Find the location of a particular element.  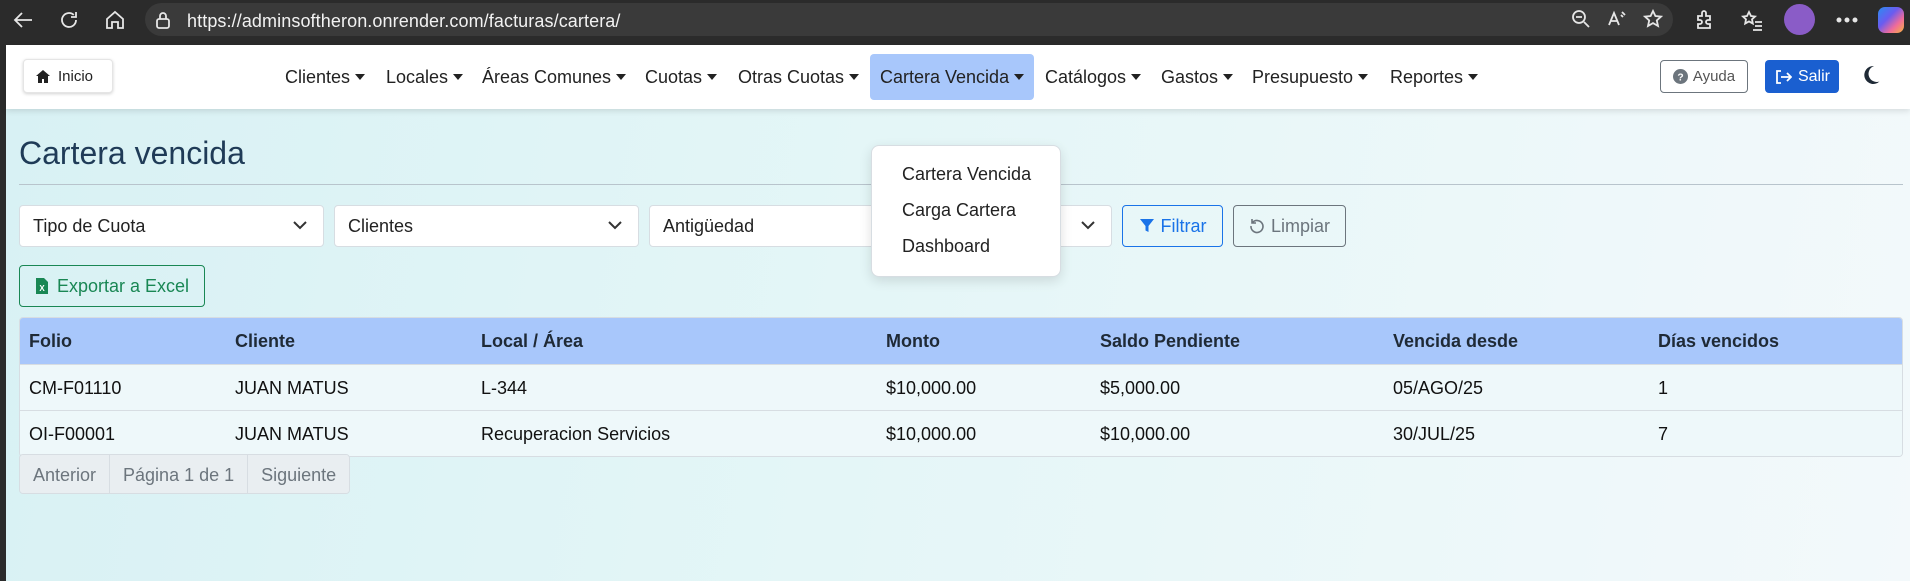

profile-avatar is located at coordinates (1799, 19).